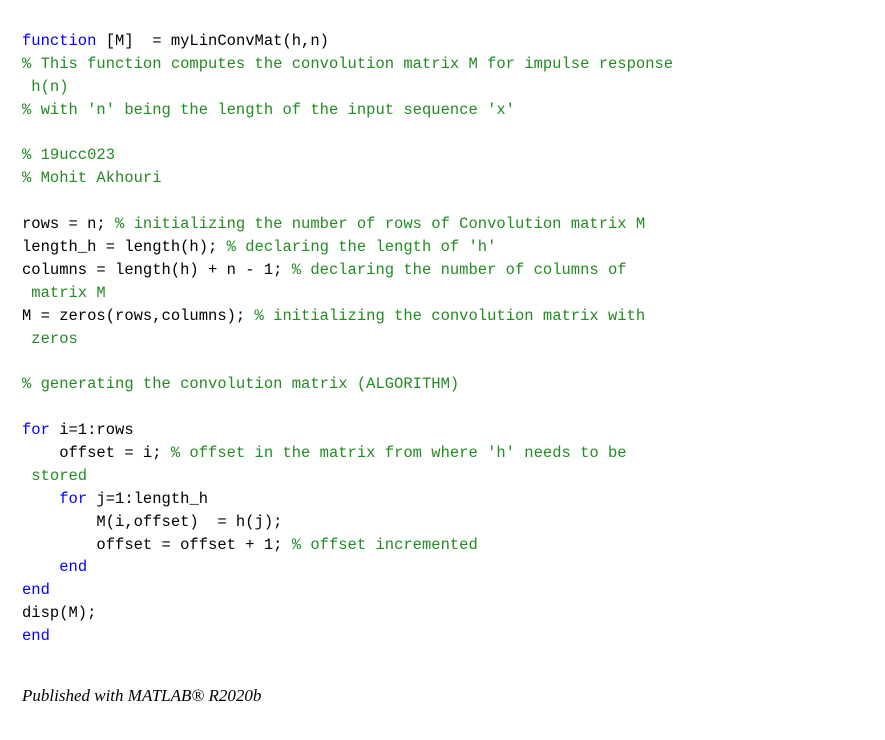 The image size is (885, 740). What do you see at coordinates (91, 430) in the screenshot?
I see `code-text: i=1:rows` at bounding box center [91, 430].